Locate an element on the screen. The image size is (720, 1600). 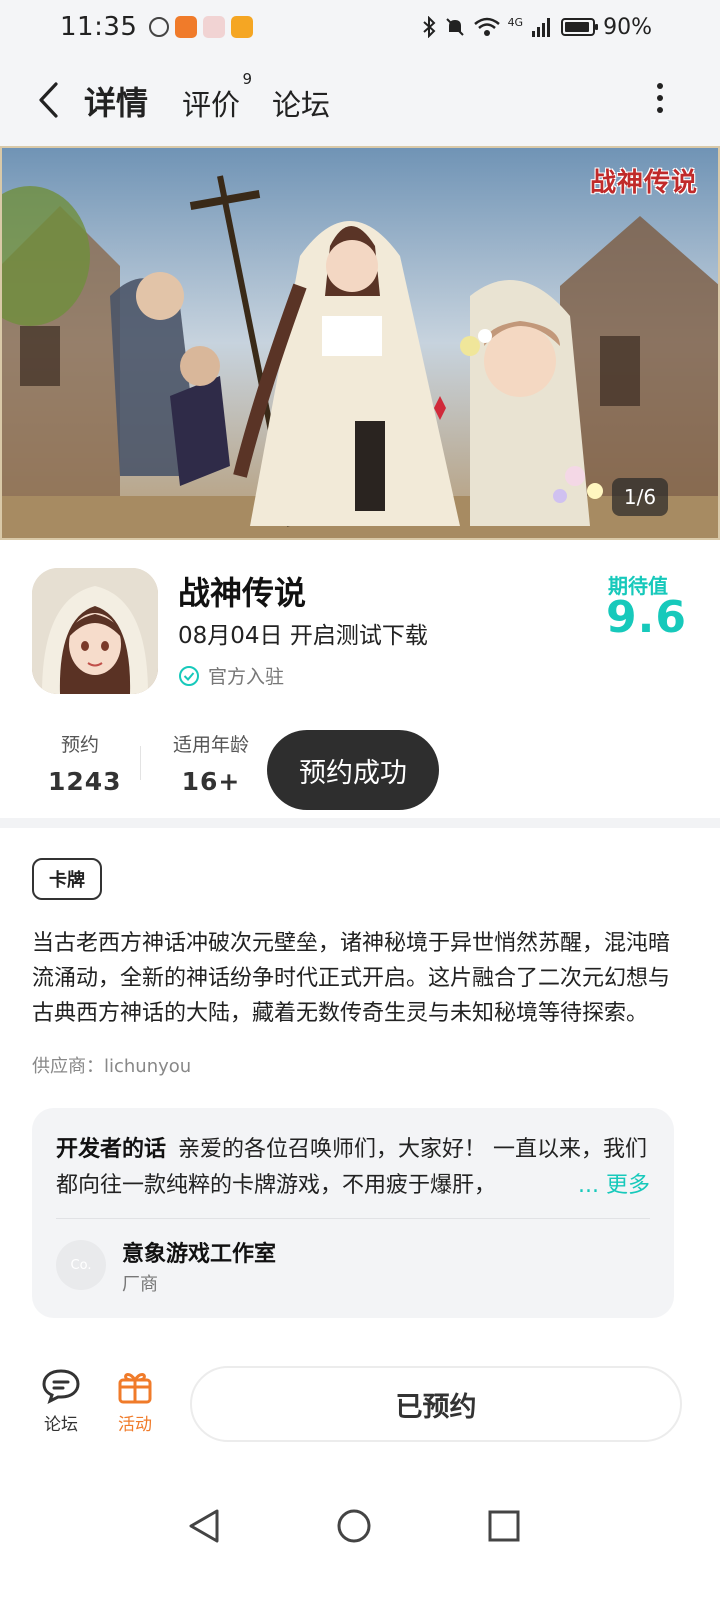
bottom-forum-label: 论坛 is located at coordinates (61, 1425).